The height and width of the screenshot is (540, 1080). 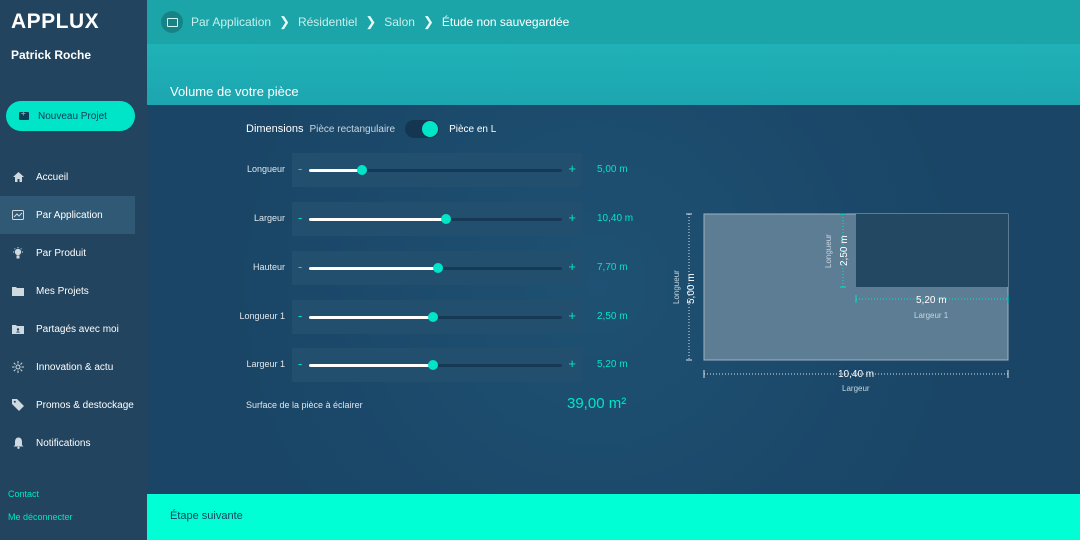 I want to click on sidebar-item-accueil: Accueil, so click(x=67, y=177).